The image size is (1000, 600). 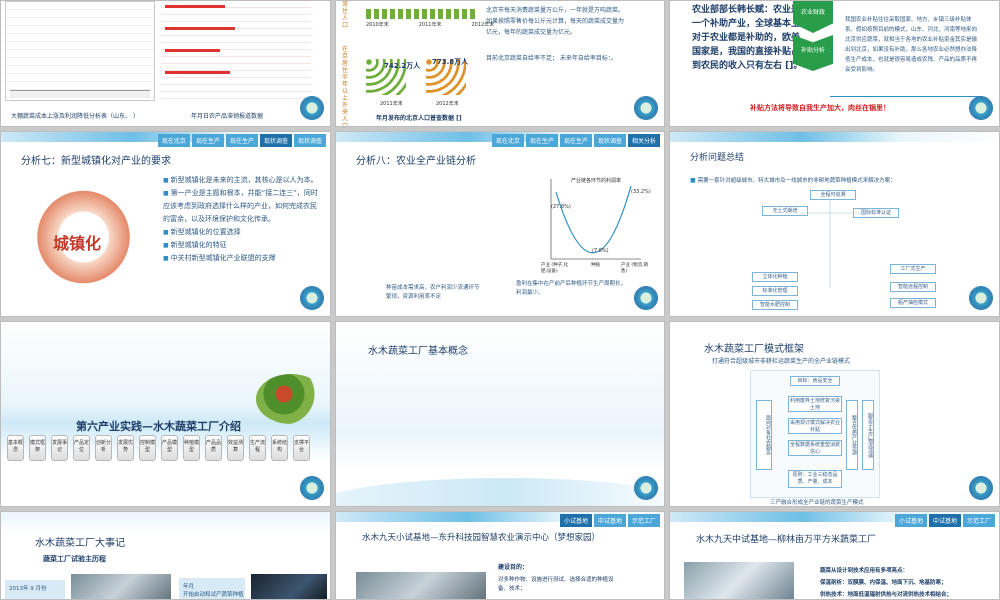 What do you see at coordinates (243, 180) in the screenshot?
I see `bullet-item: 新型城镇化是未来的主流，其核心是以人为本。` at bounding box center [243, 180].